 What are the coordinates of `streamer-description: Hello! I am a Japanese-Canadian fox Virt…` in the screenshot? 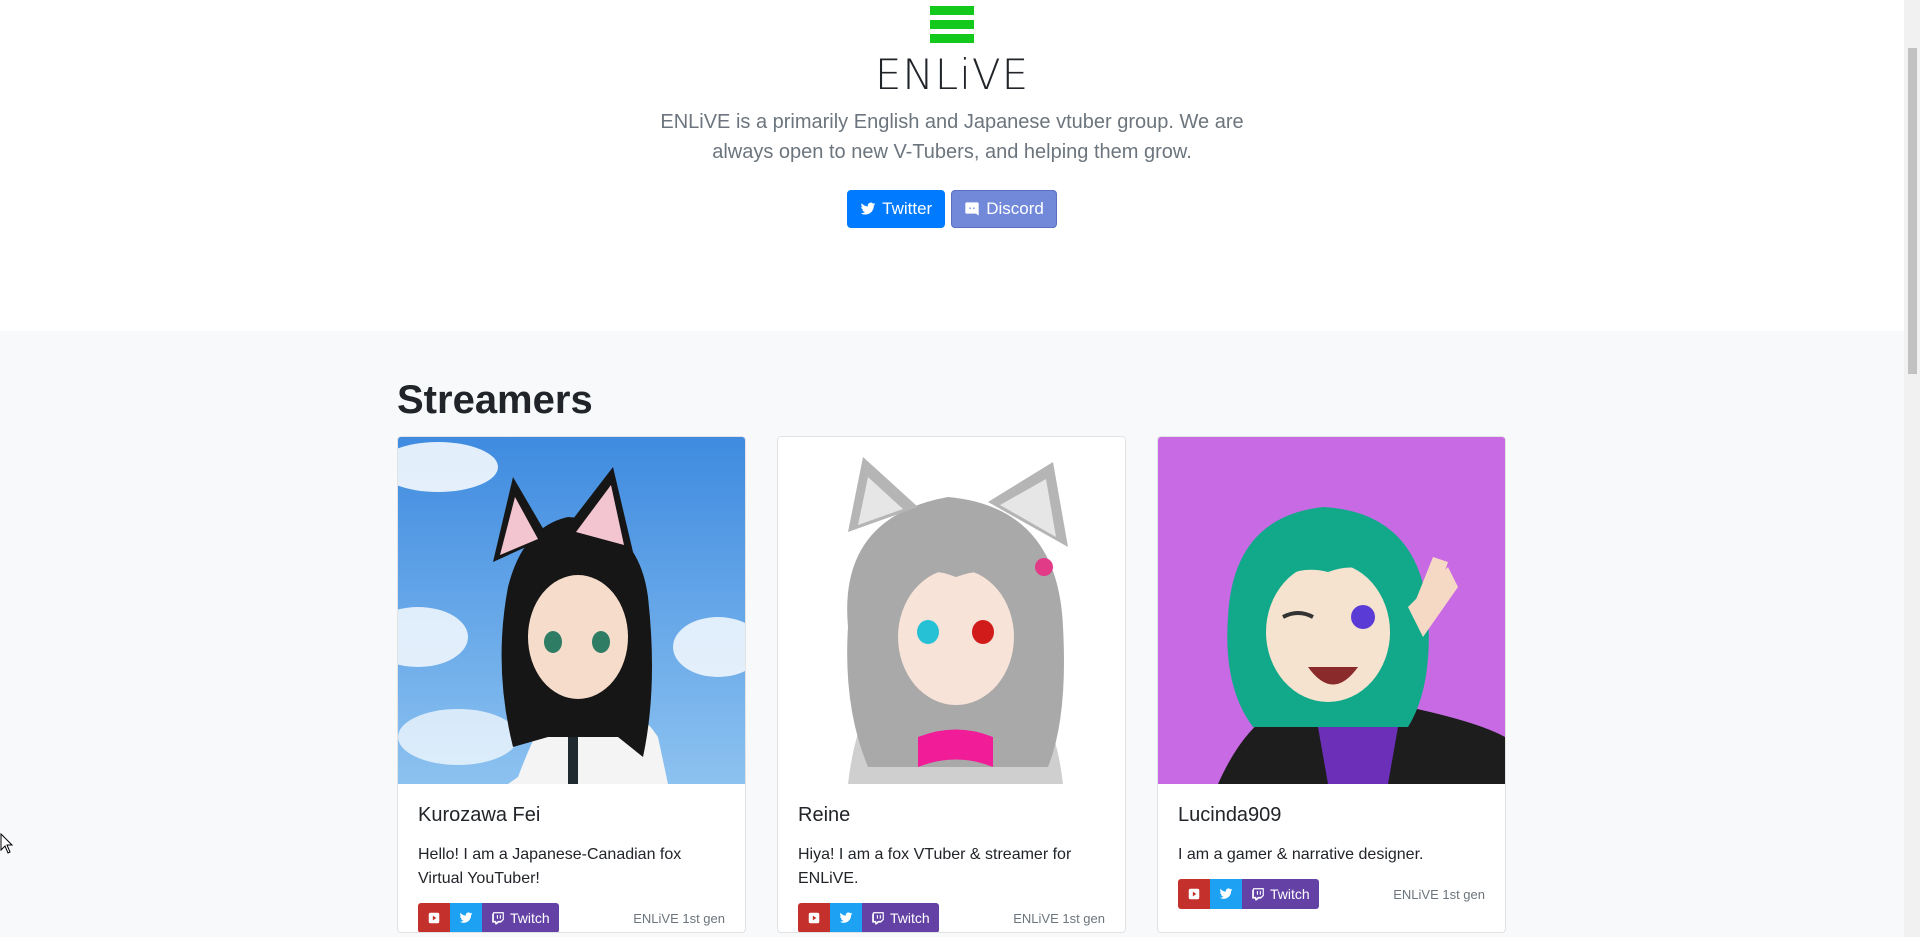 It's located at (550, 866).